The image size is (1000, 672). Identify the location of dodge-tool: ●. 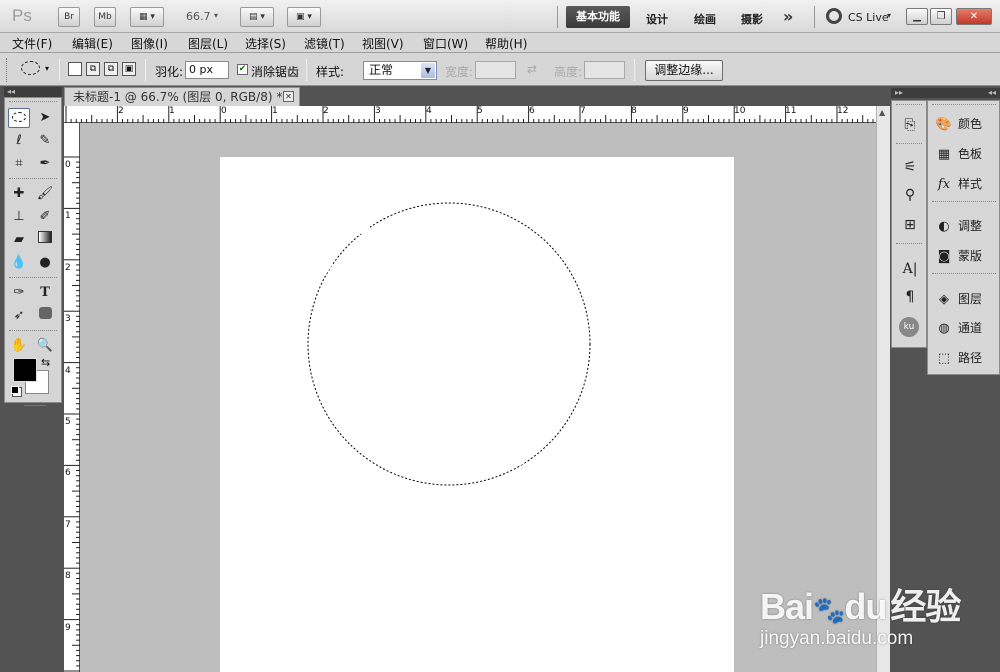
(45, 263).